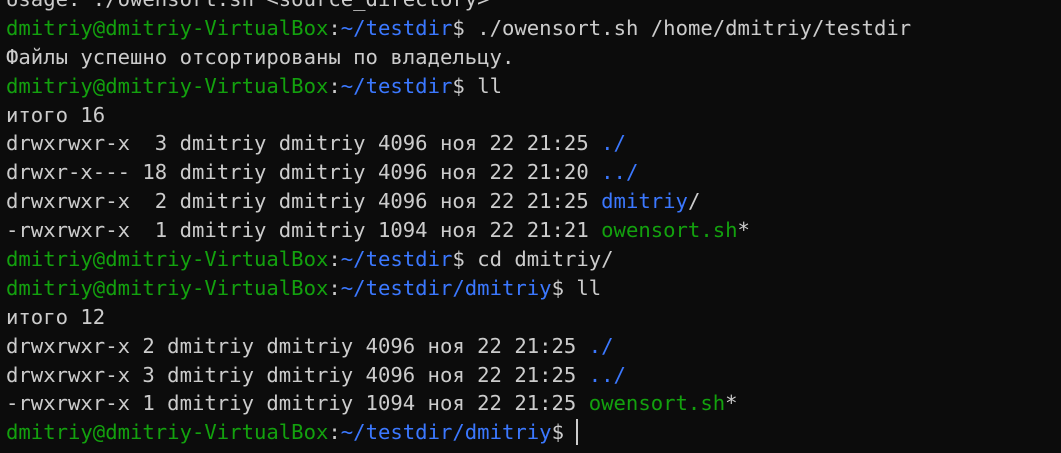 The height and width of the screenshot is (453, 1061). I want to click on listing-suffix: /, so click(694, 201).